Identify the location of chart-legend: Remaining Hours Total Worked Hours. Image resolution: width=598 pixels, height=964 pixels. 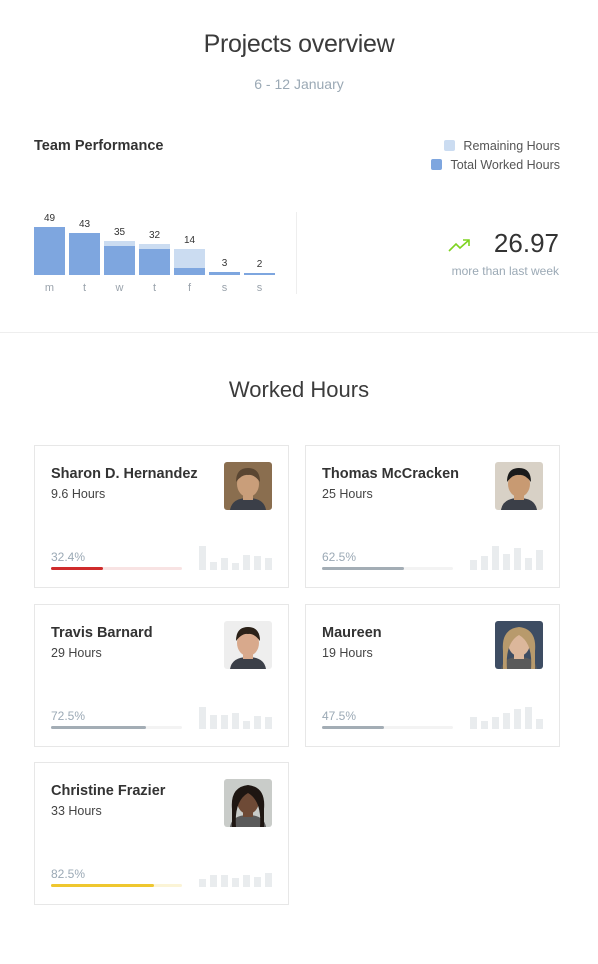
(495, 155).